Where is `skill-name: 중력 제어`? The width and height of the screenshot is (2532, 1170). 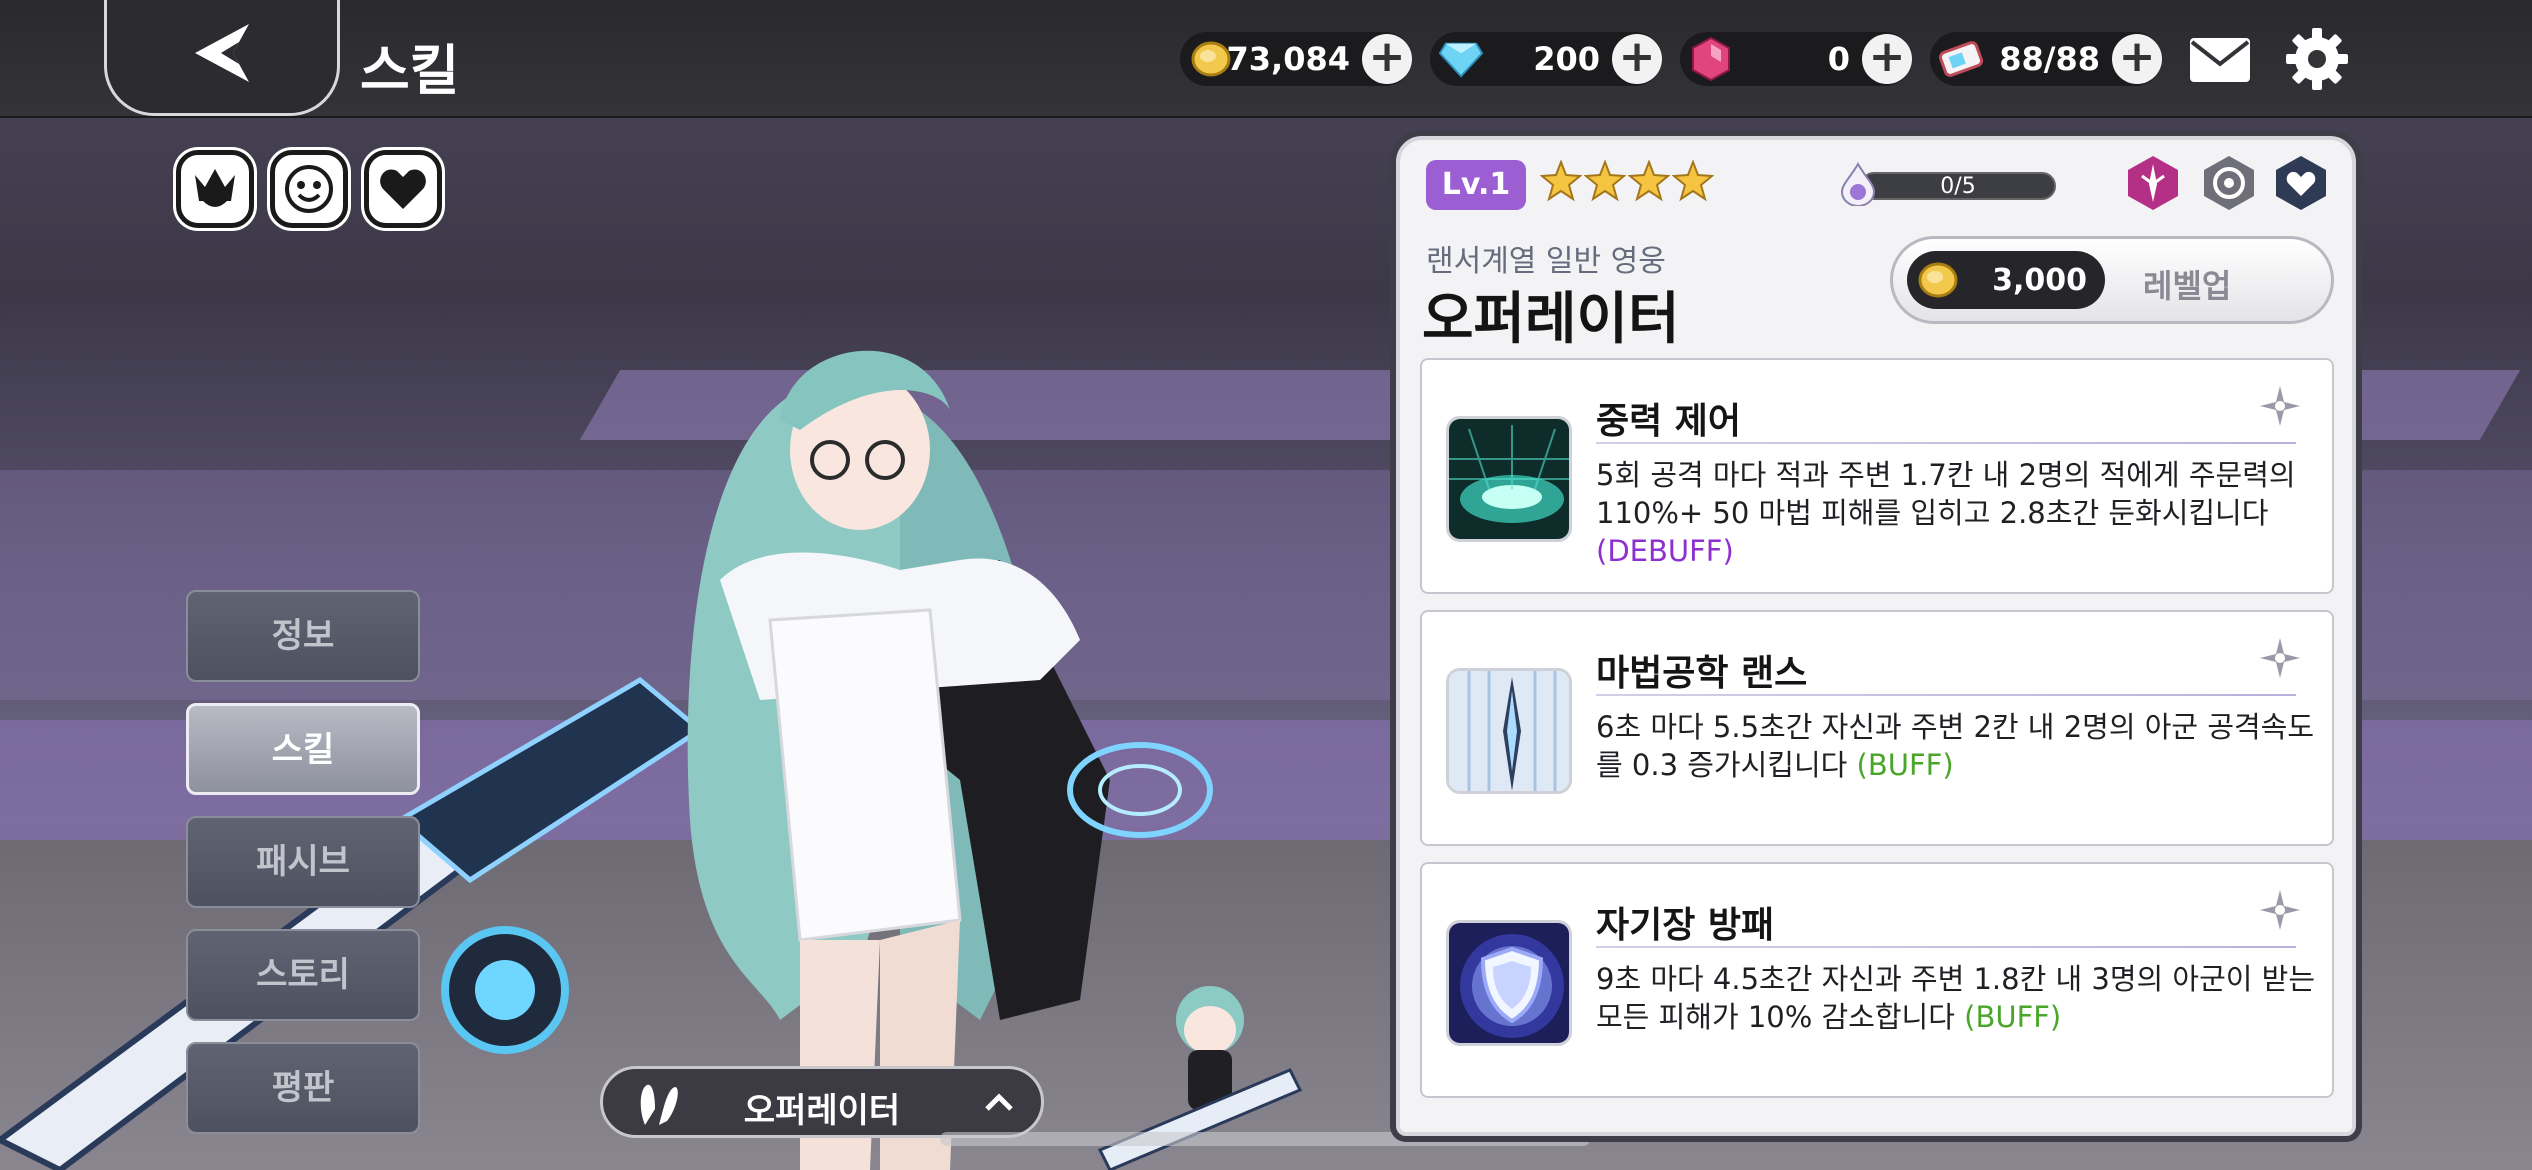
skill-name: 중력 제어 is located at coordinates (1669, 421).